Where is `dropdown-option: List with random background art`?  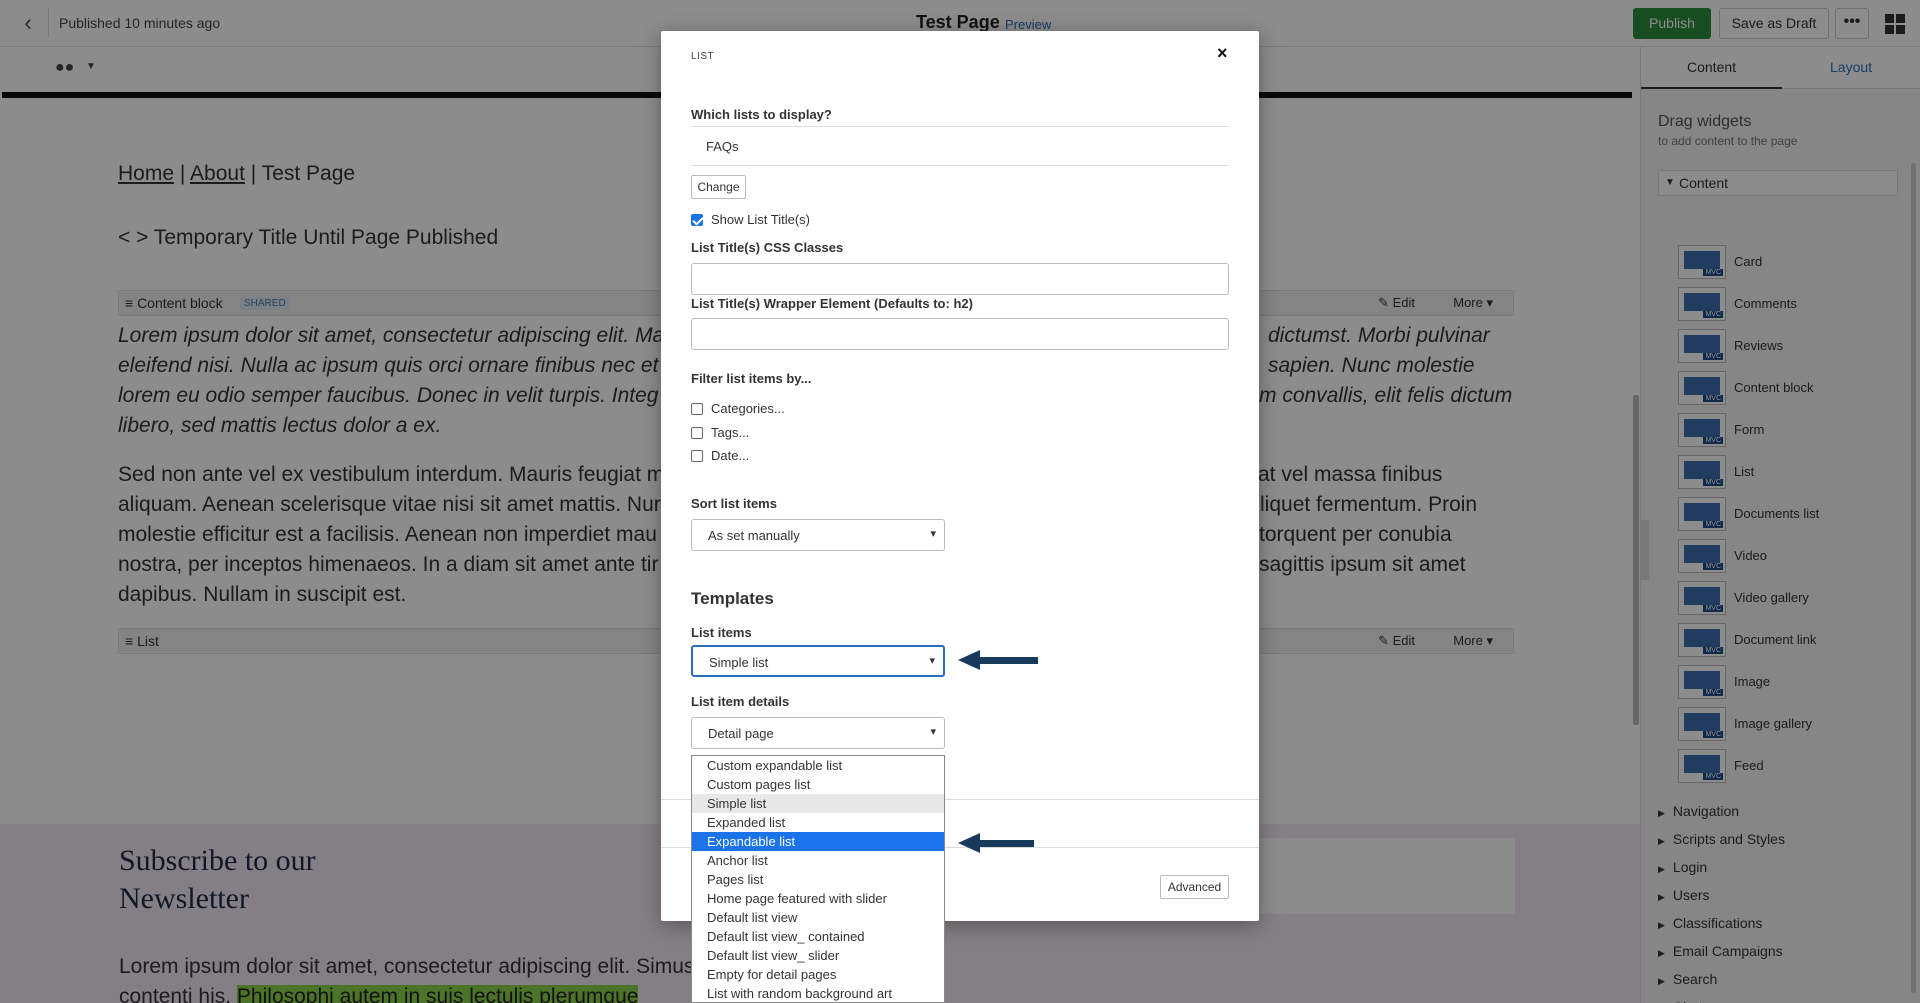 dropdown-option: List with random background art is located at coordinates (818, 993).